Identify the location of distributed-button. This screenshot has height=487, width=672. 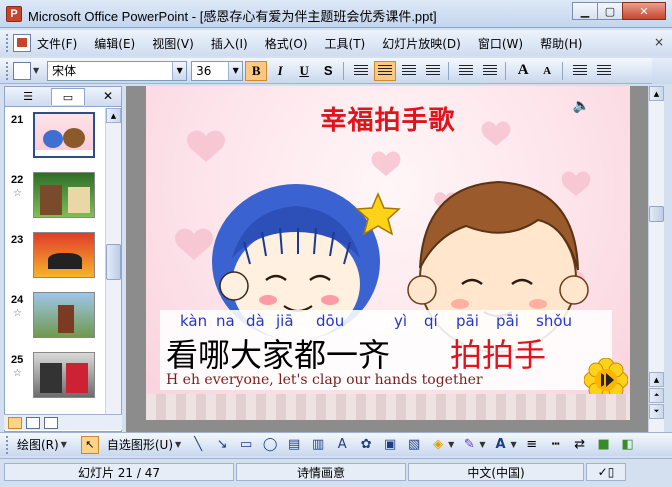
(433, 71).